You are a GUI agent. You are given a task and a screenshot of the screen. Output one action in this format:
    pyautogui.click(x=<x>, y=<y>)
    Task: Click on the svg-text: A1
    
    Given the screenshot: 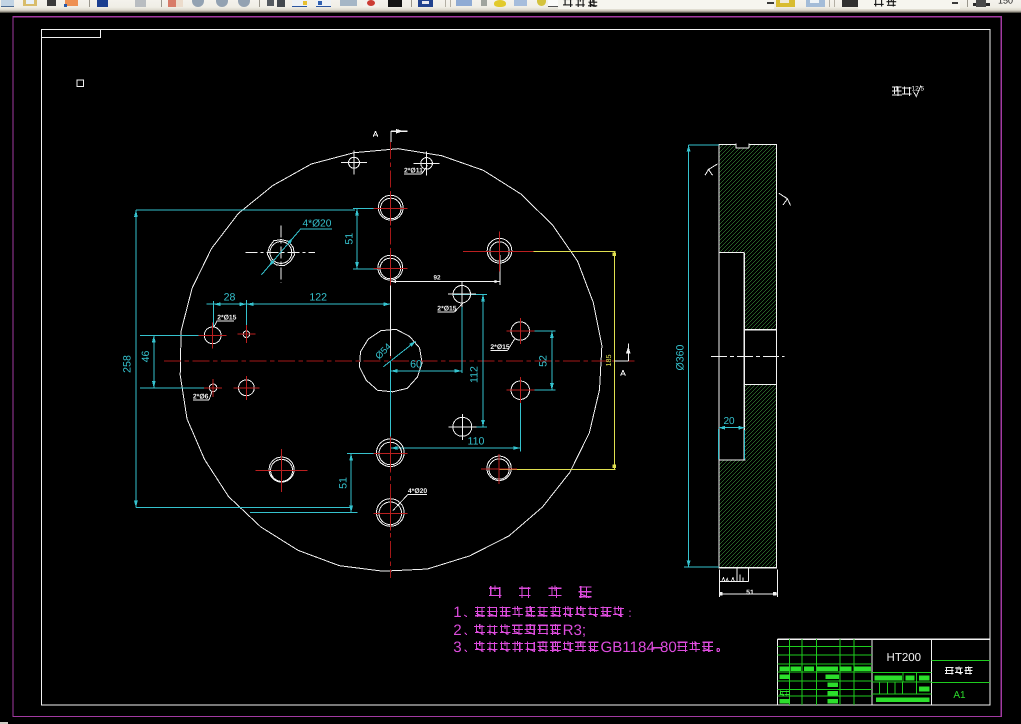 What is the action you would take?
    pyautogui.click(x=959, y=695)
    